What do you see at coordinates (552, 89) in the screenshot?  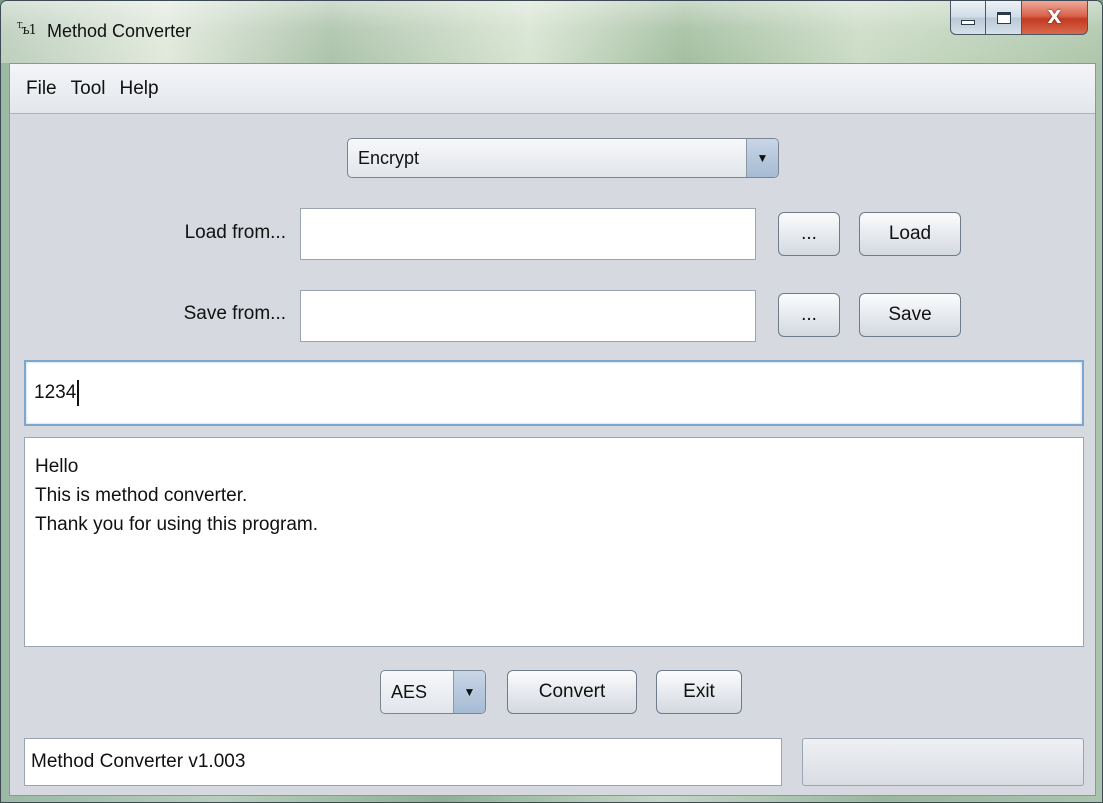 I see `menu-bar: File Tool Help` at bounding box center [552, 89].